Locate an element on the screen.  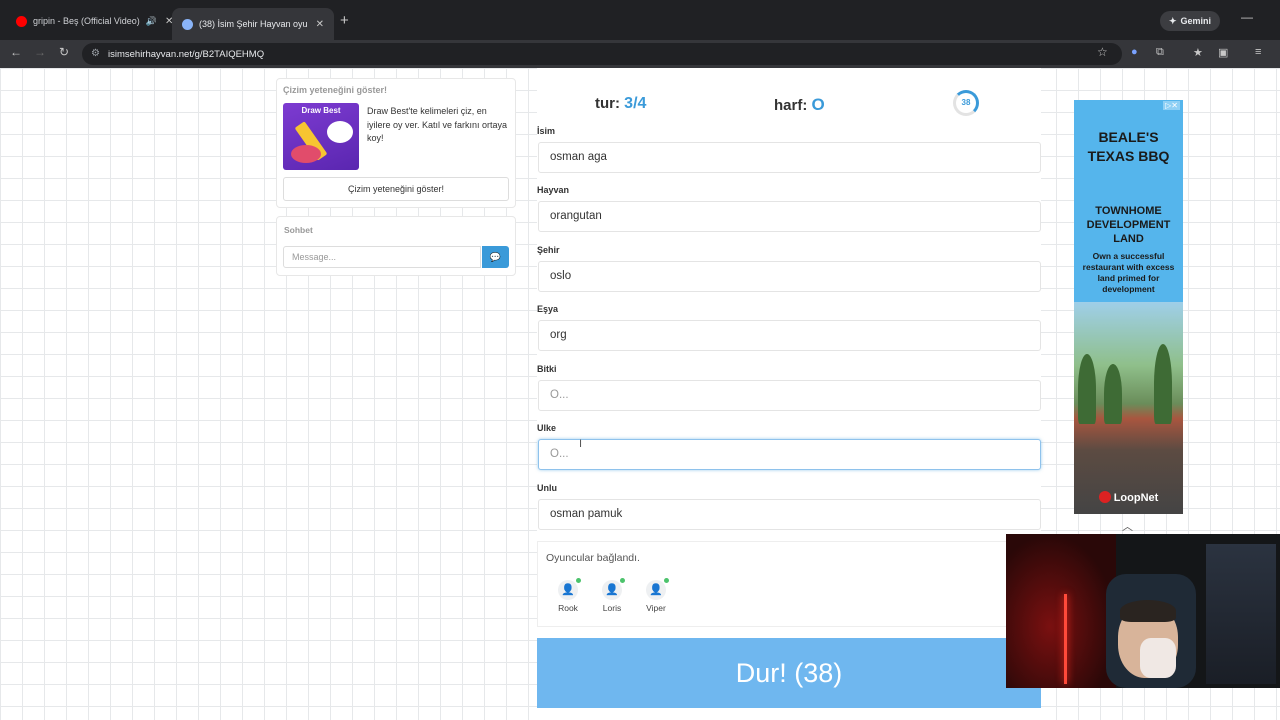
letter-indicator: harf: O is located at coordinates (799, 105).